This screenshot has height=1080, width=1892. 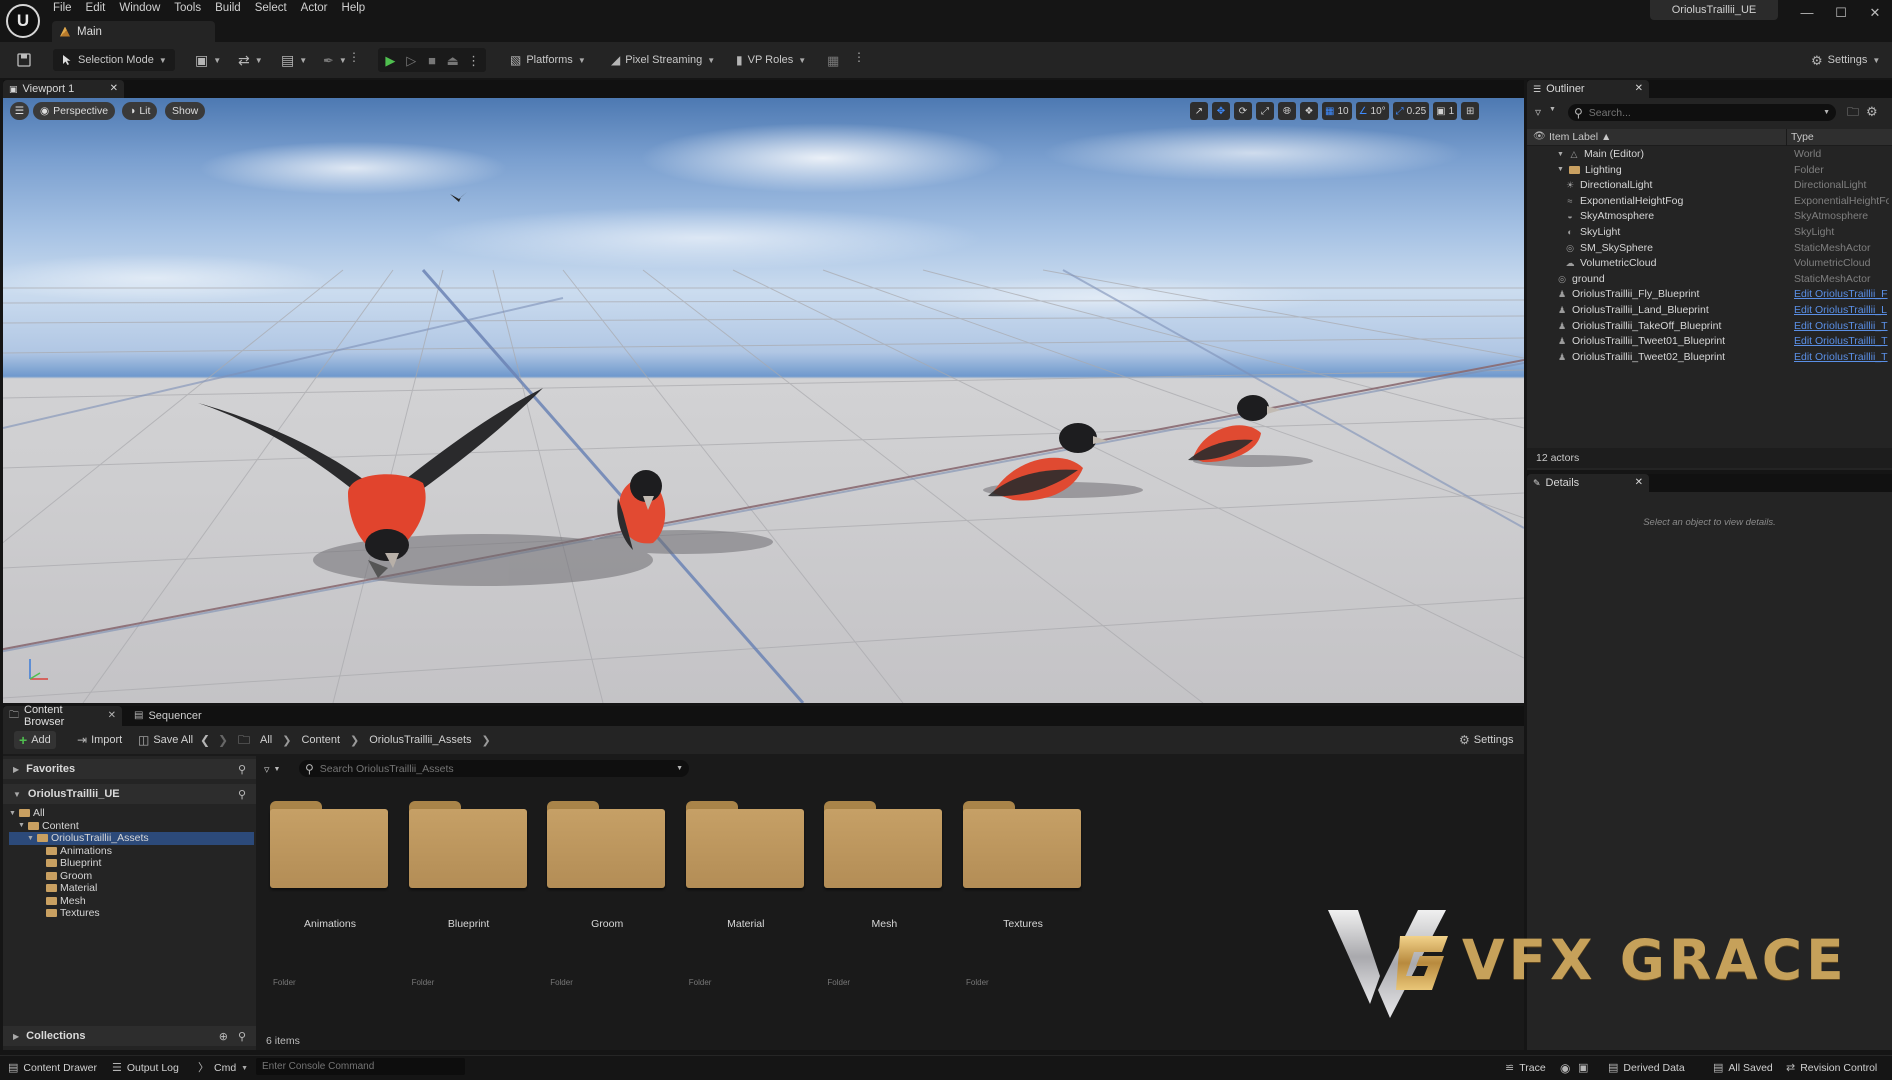 What do you see at coordinates (320, 740) in the screenshot?
I see `breadcrumb-content: Content` at bounding box center [320, 740].